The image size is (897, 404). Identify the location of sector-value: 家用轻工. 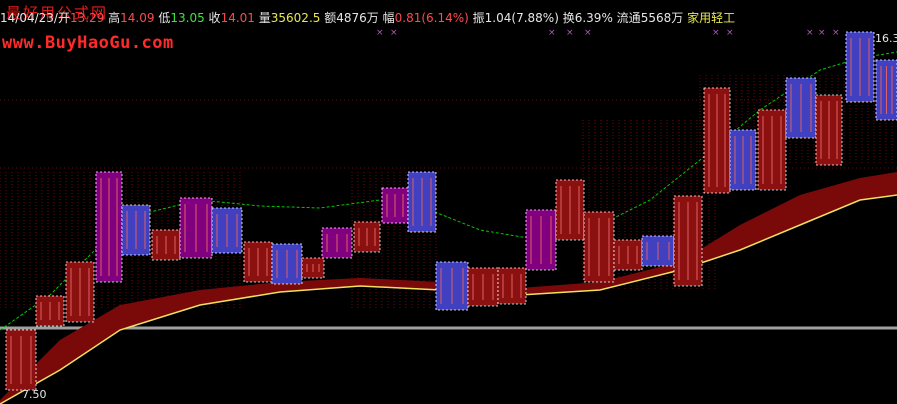
(711, 18).